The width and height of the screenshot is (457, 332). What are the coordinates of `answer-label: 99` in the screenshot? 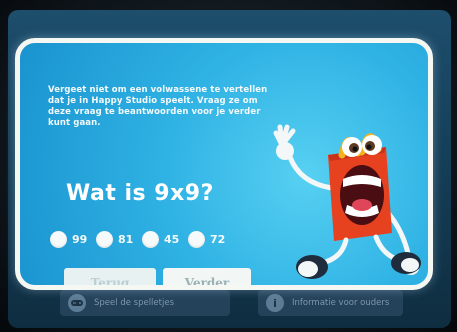 It's located at (80, 239).